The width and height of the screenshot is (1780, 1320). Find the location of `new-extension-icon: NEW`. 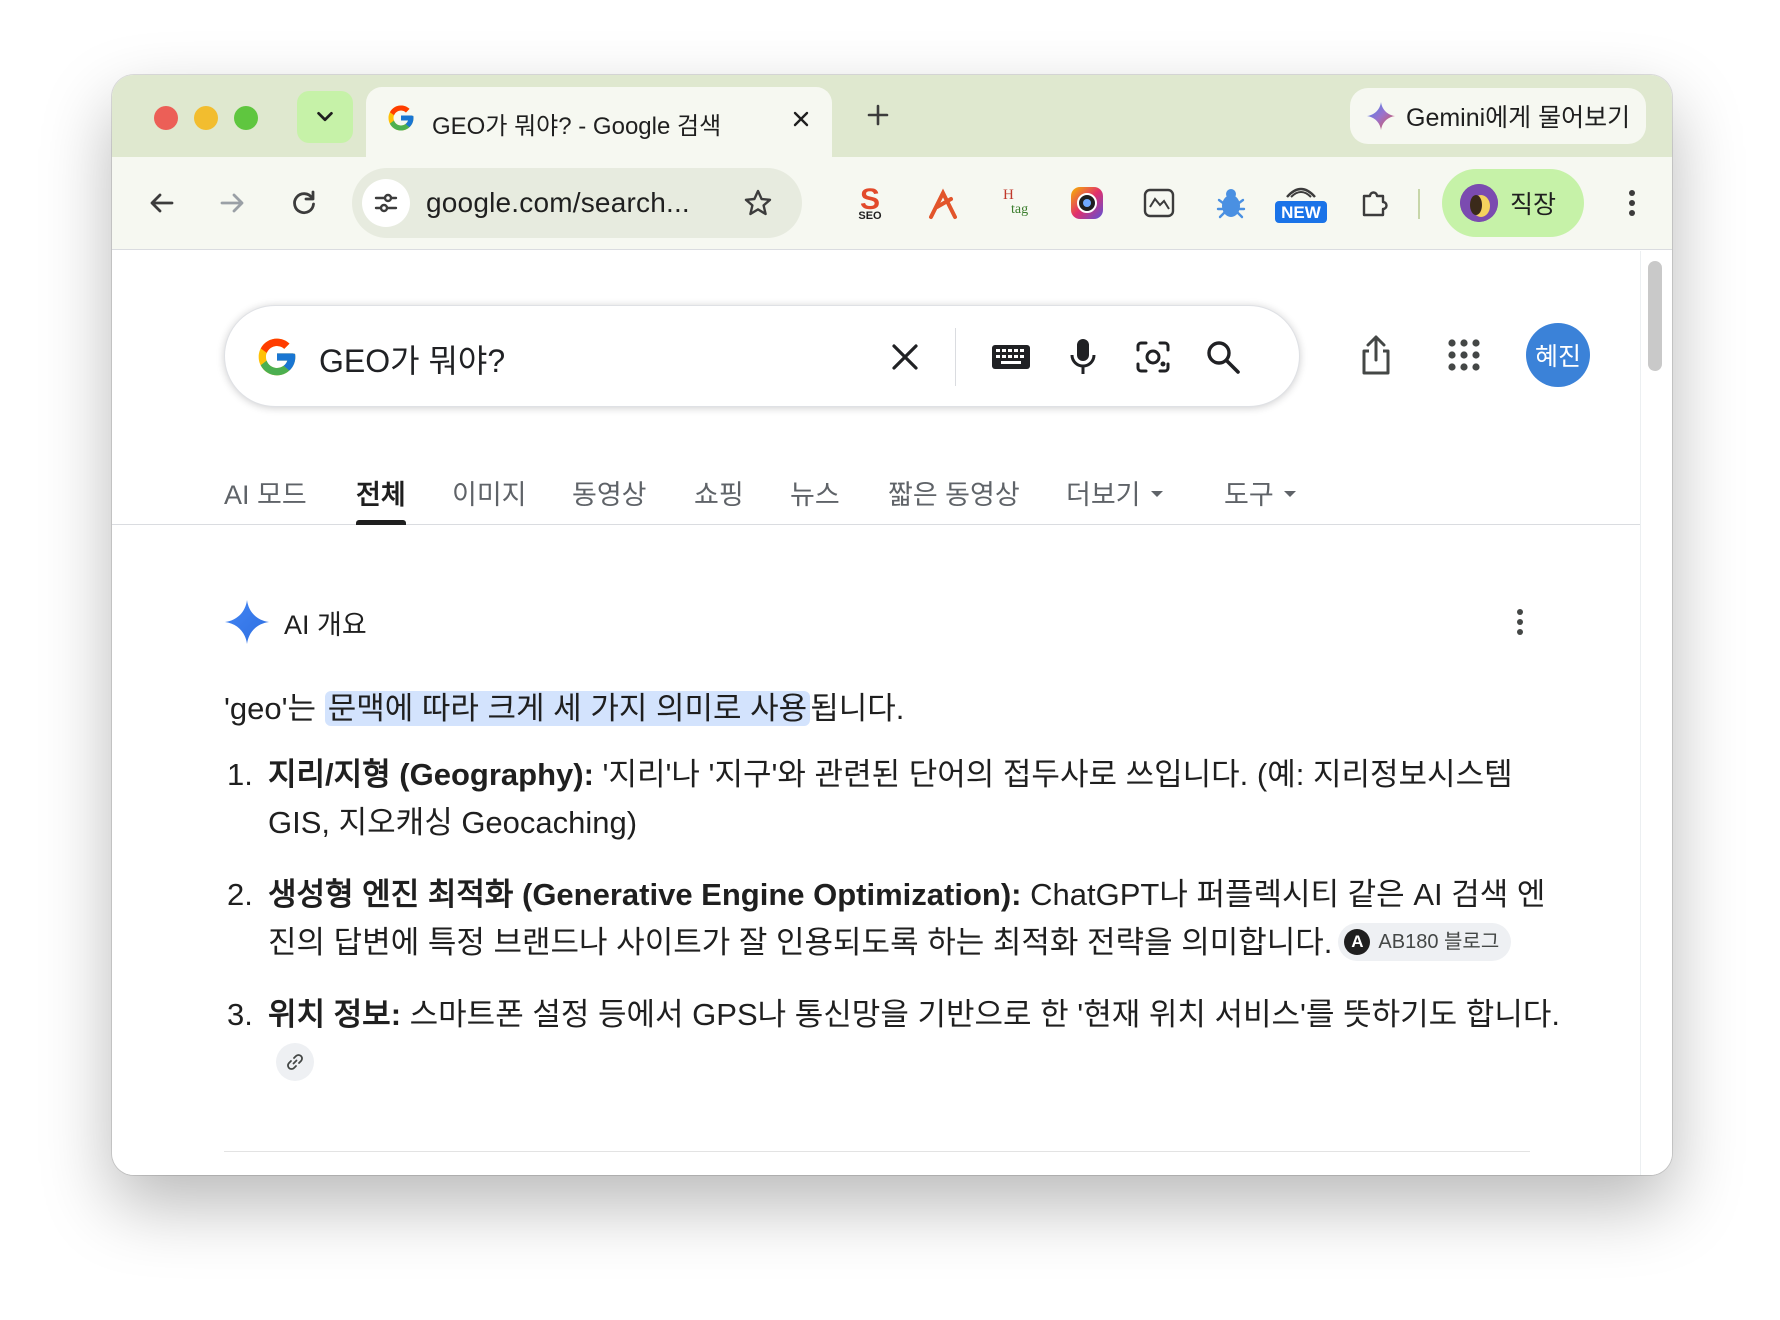

new-extension-icon: NEW is located at coordinates (1301, 203).